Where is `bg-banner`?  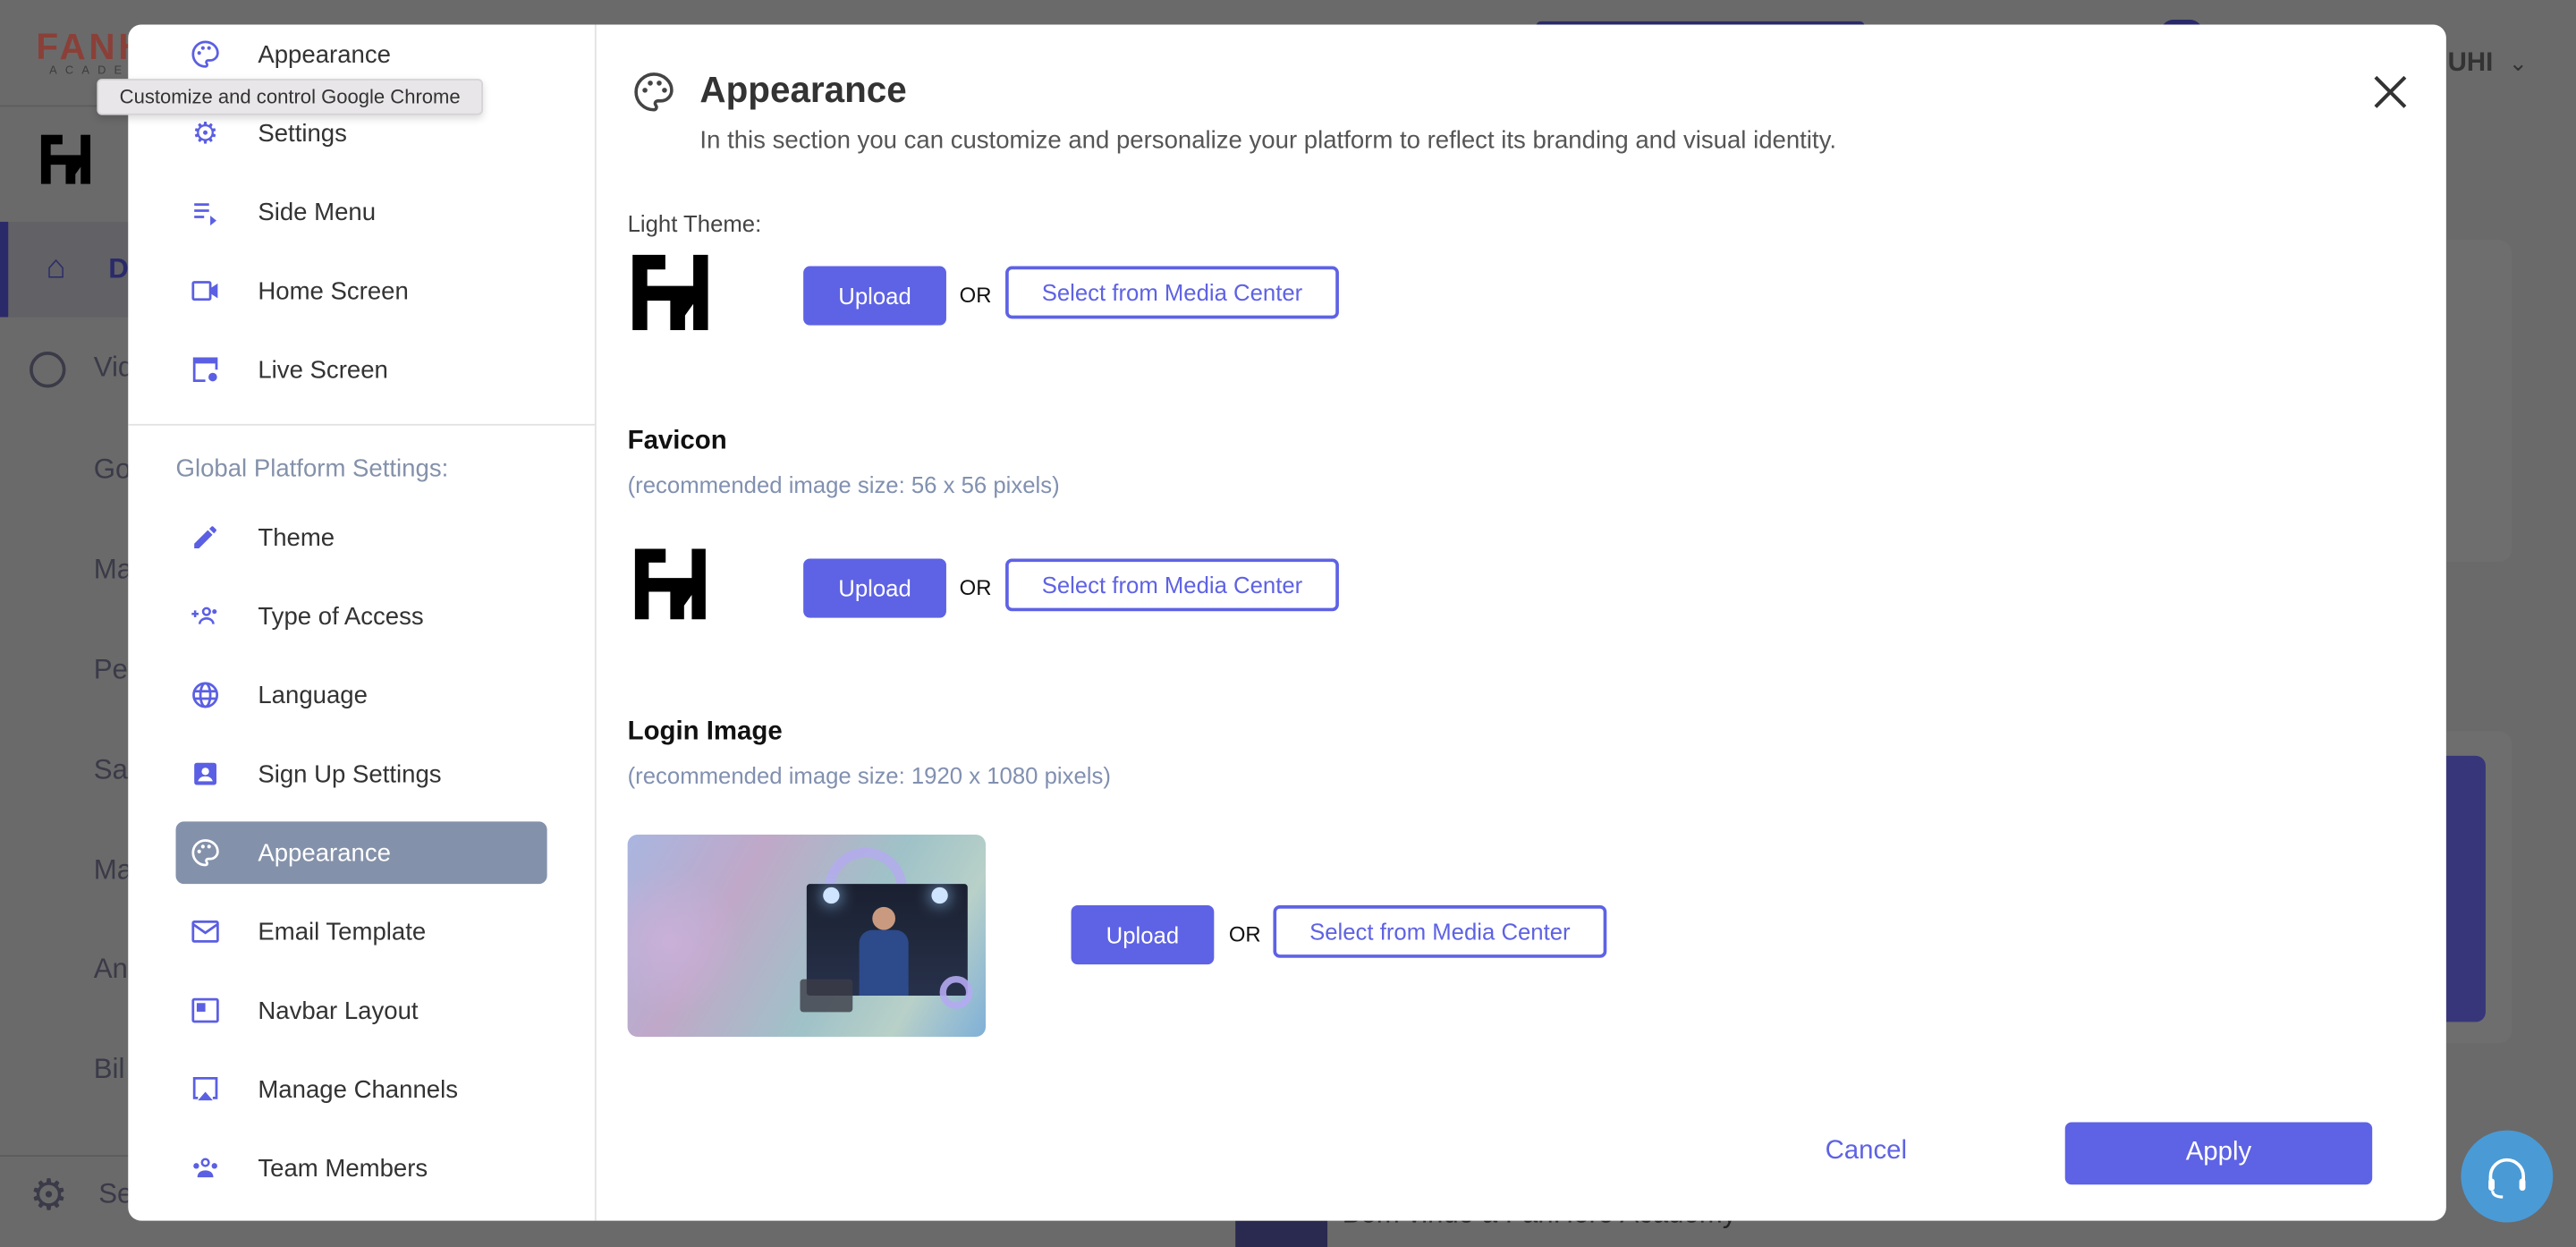 bg-banner is located at coordinates (2465, 888).